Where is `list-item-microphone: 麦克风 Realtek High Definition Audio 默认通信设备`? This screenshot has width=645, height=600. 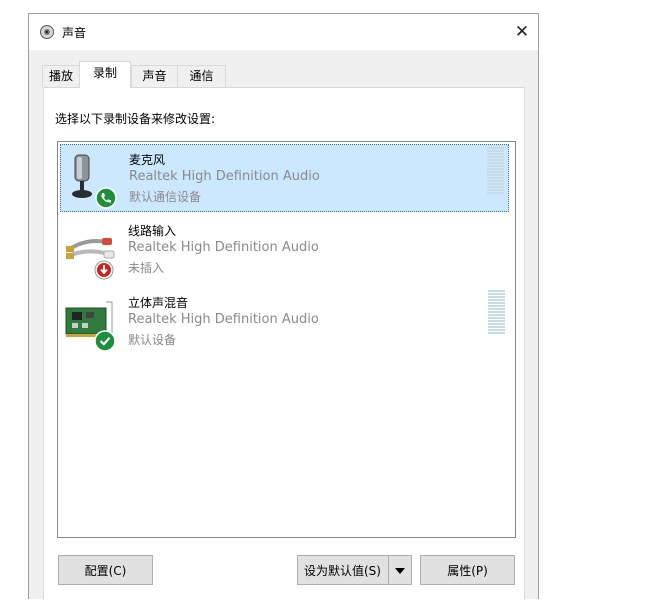
list-item-microphone: 麦克风 Realtek High Definition Audio 默认通信设备 is located at coordinates (284, 178).